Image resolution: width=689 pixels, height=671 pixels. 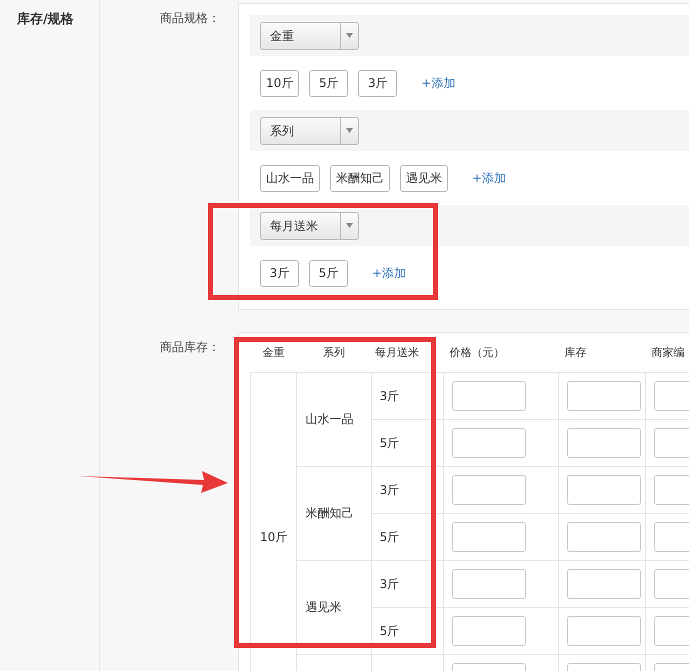 I want to click on spec-value-tag: 山水一品, so click(x=290, y=178).